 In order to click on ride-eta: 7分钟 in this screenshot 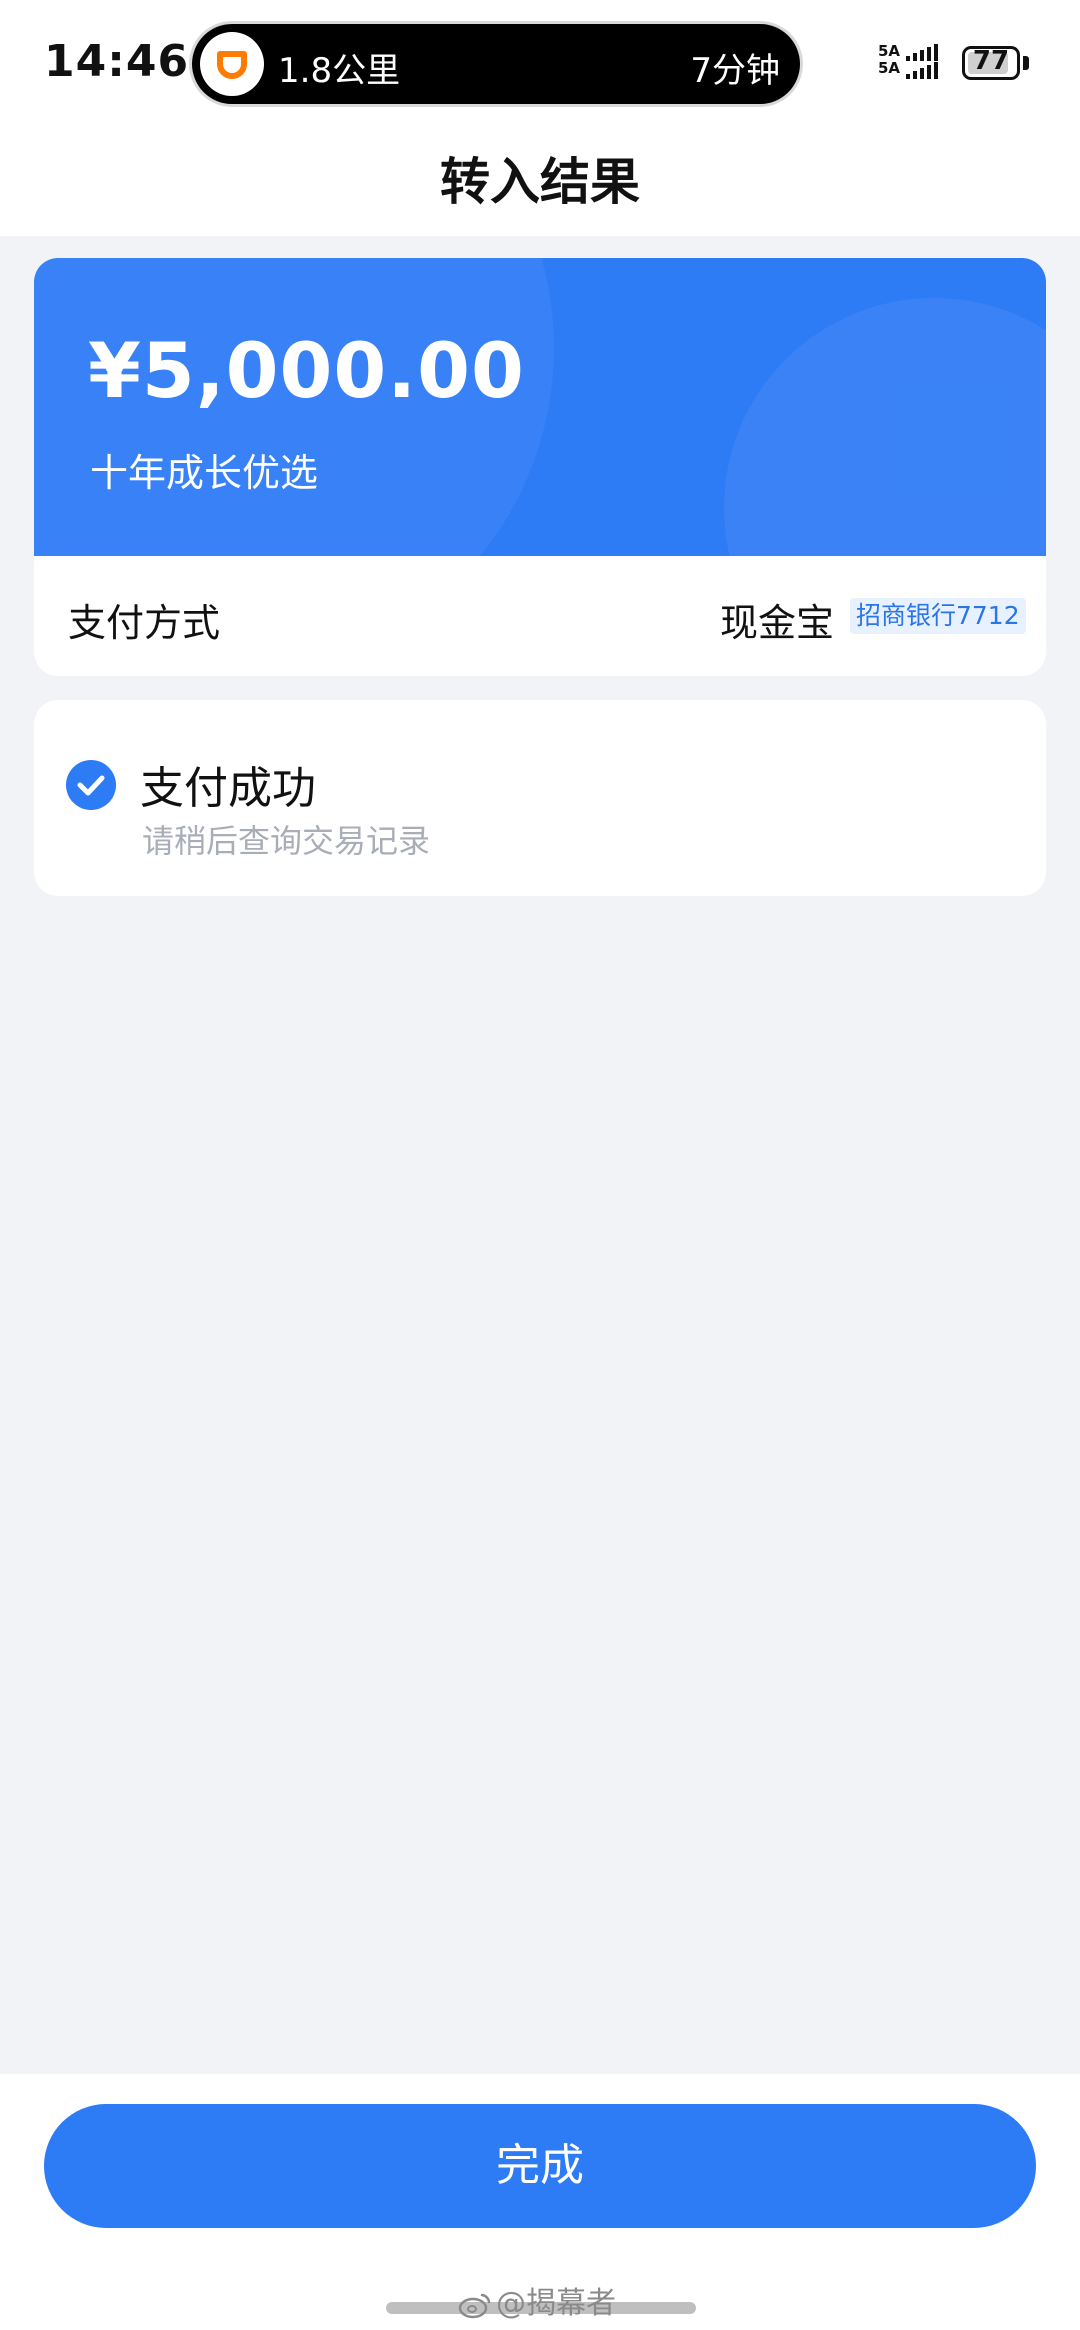, I will do `click(735, 71)`.